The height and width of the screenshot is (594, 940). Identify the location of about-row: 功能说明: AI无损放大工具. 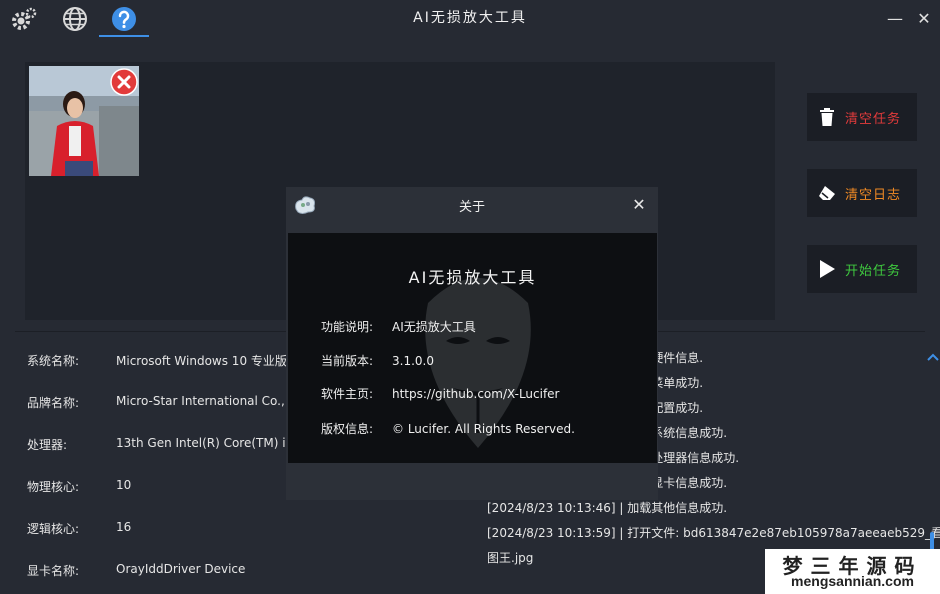
(398, 326).